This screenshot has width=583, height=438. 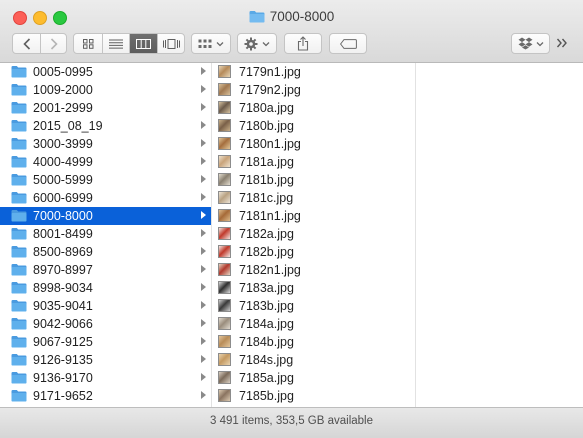 I want to click on share-button, so click(x=303, y=43).